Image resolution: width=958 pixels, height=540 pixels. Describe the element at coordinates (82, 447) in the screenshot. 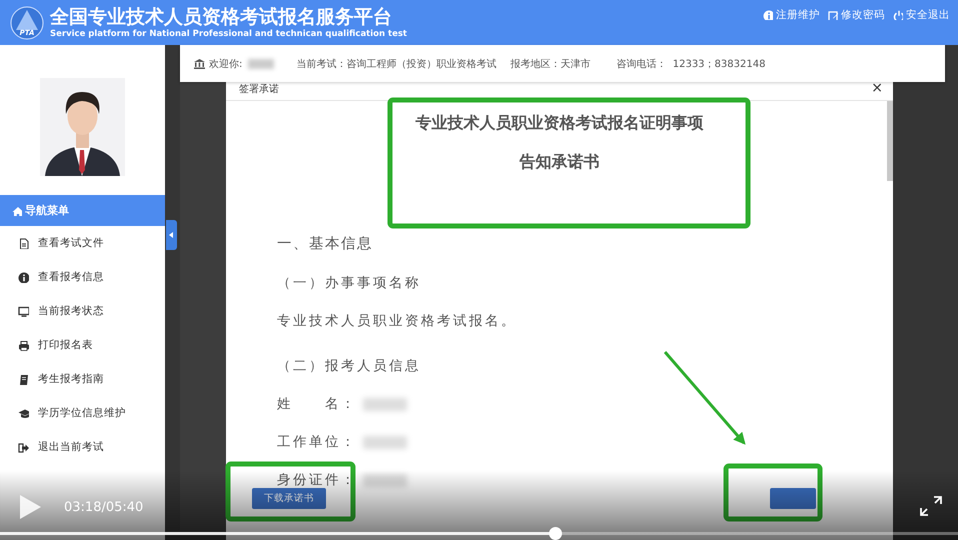

I see `menu-item: 退出当前考试` at that location.